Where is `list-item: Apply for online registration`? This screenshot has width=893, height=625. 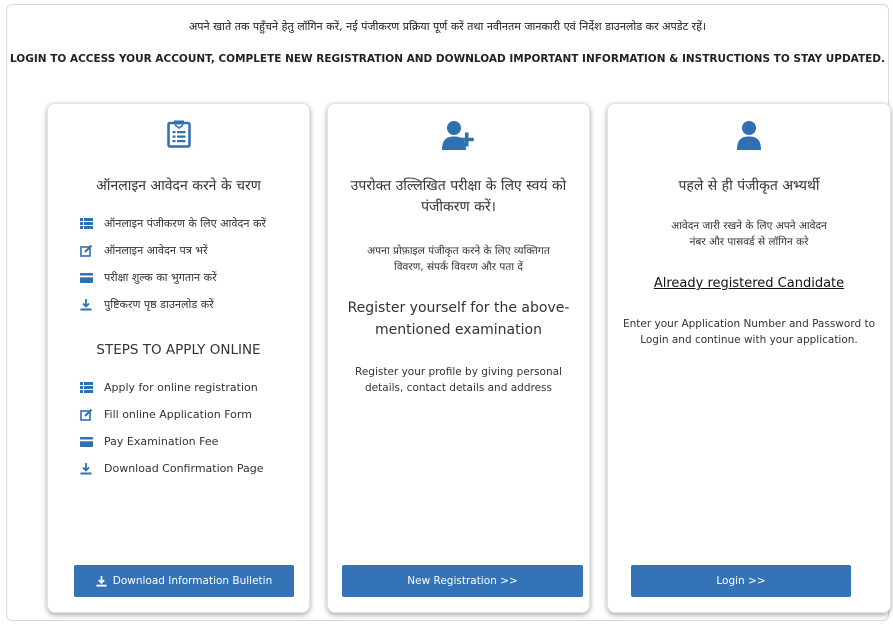 list-item: Apply for online registration is located at coordinates (170, 387).